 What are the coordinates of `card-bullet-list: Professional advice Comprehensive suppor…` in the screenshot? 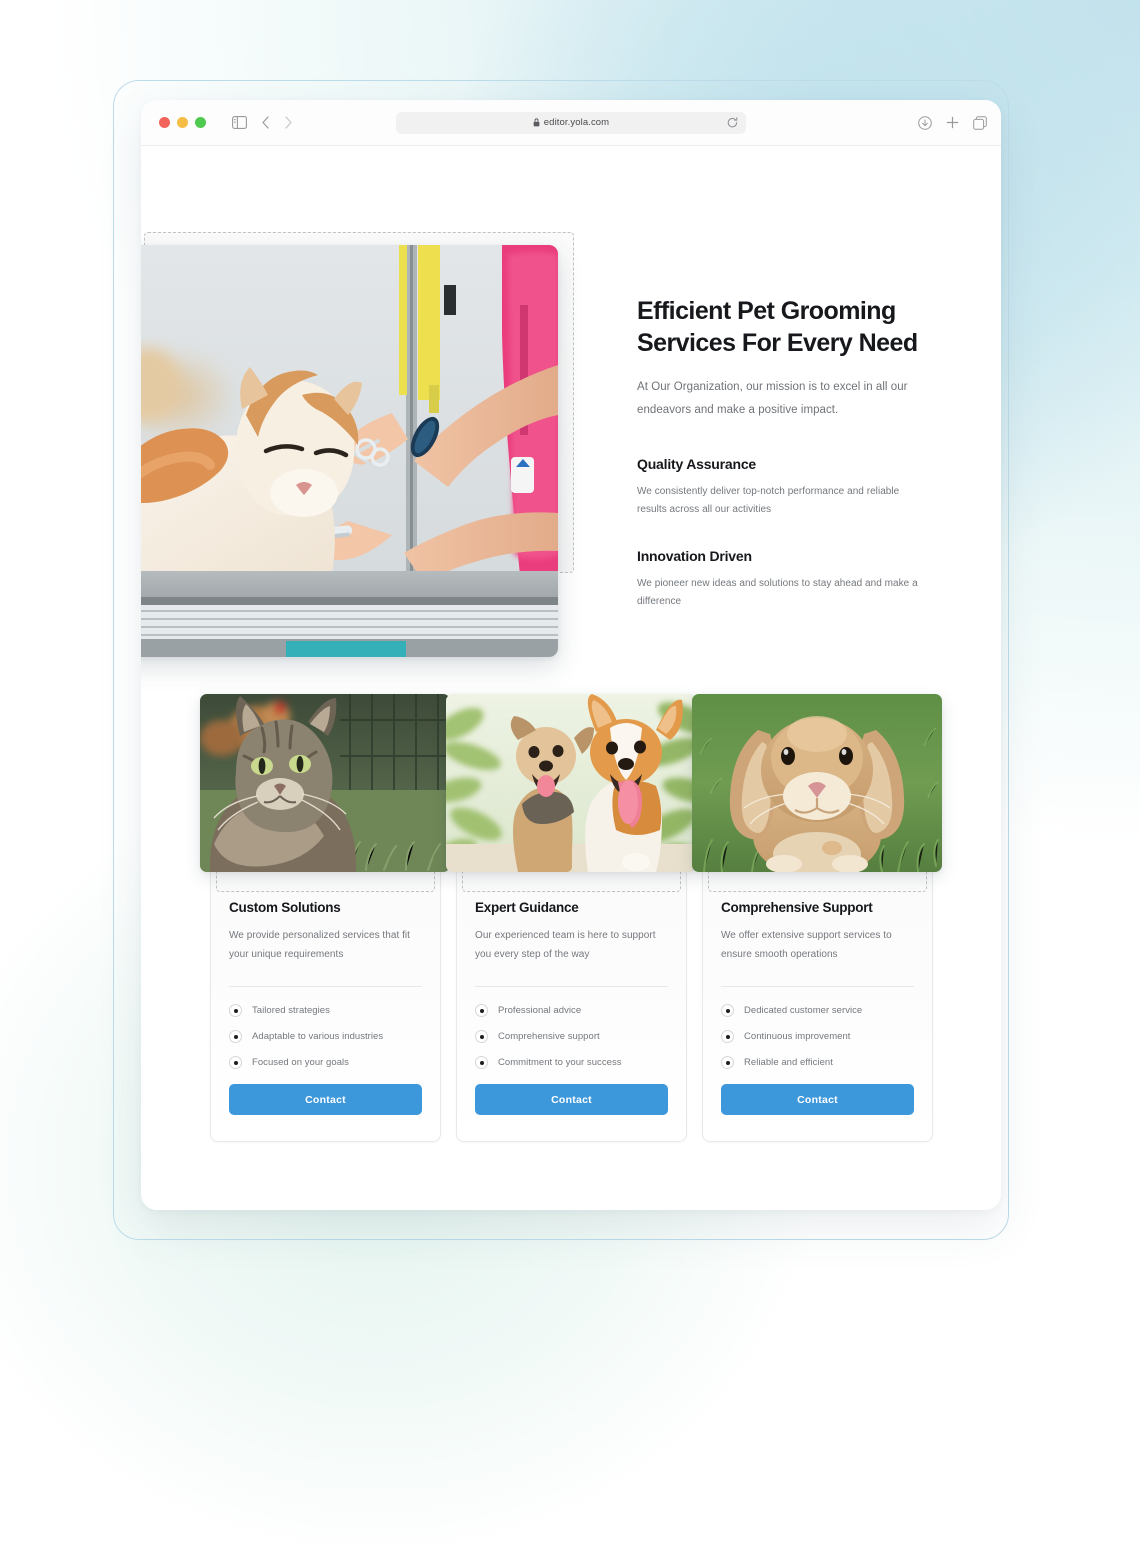 It's located at (571, 1036).